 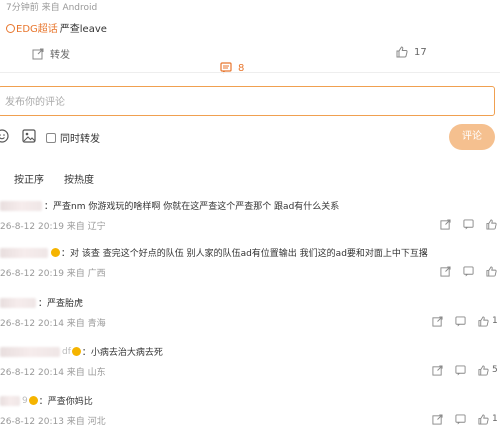 I want to click on comment-meta: 26-8-12 20:14 来自 青海, so click(x=53, y=324).